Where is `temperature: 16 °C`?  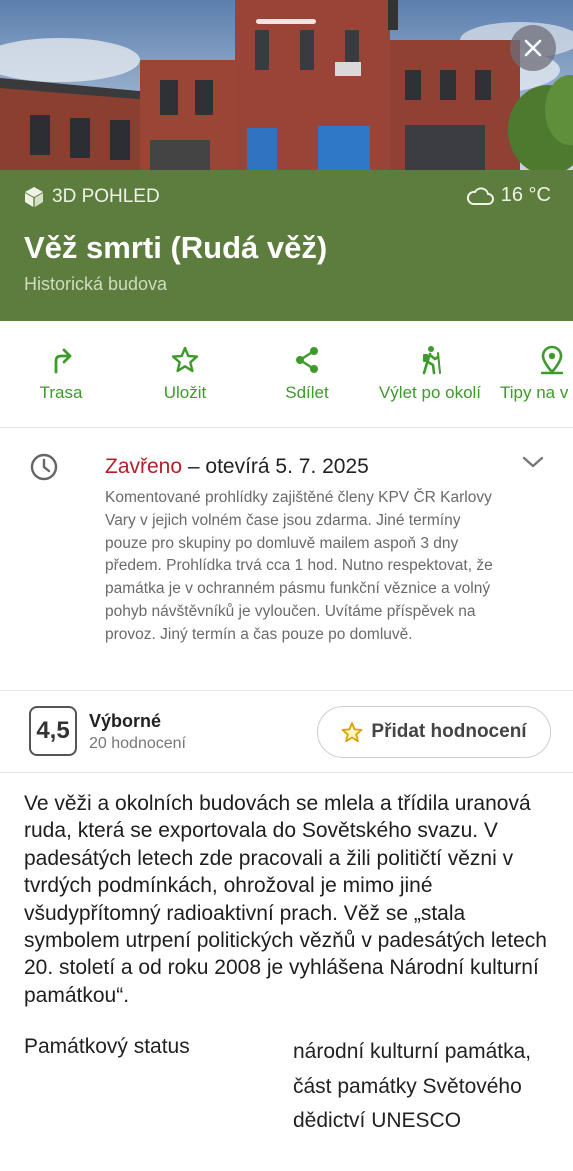 temperature: 16 °C is located at coordinates (525, 195).